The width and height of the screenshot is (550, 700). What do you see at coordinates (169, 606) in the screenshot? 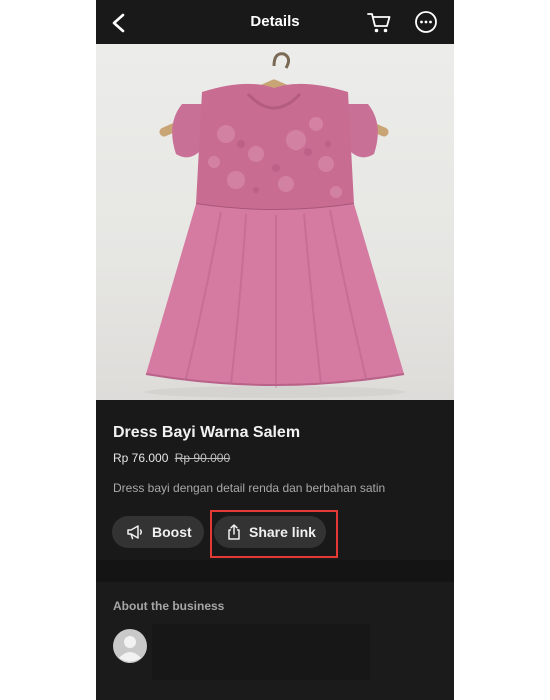
I see `business-heading: About the business` at bounding box center [169, 606].